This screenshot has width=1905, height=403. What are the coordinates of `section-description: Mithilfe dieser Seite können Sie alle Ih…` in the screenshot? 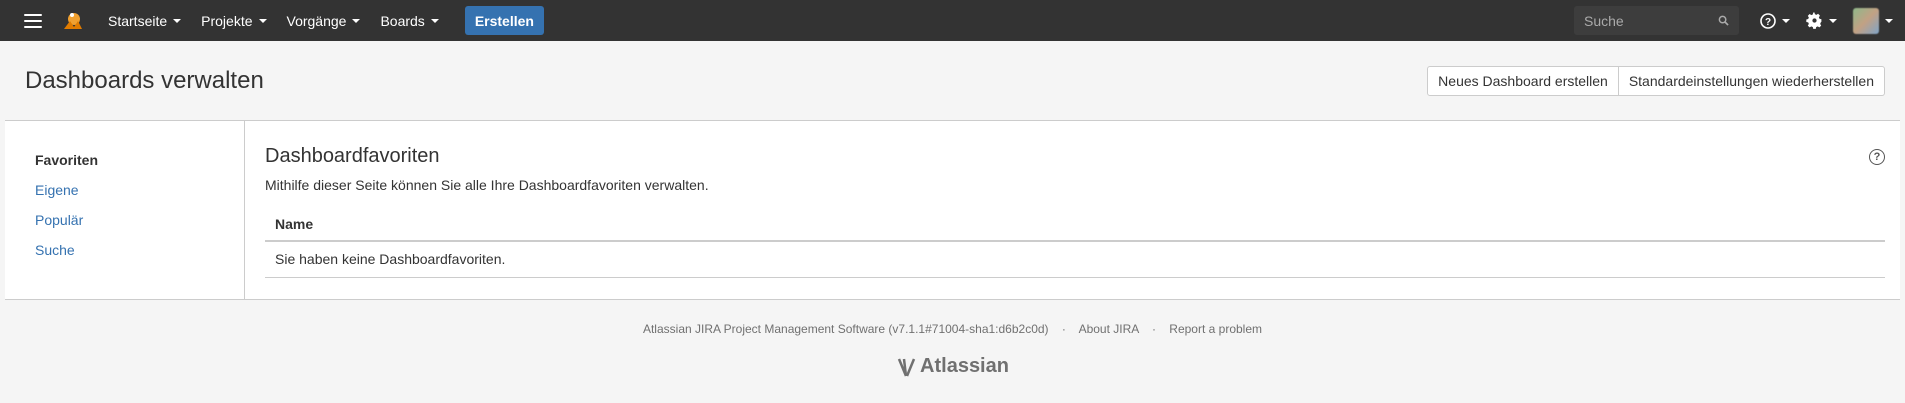 It's located at (487, 185).